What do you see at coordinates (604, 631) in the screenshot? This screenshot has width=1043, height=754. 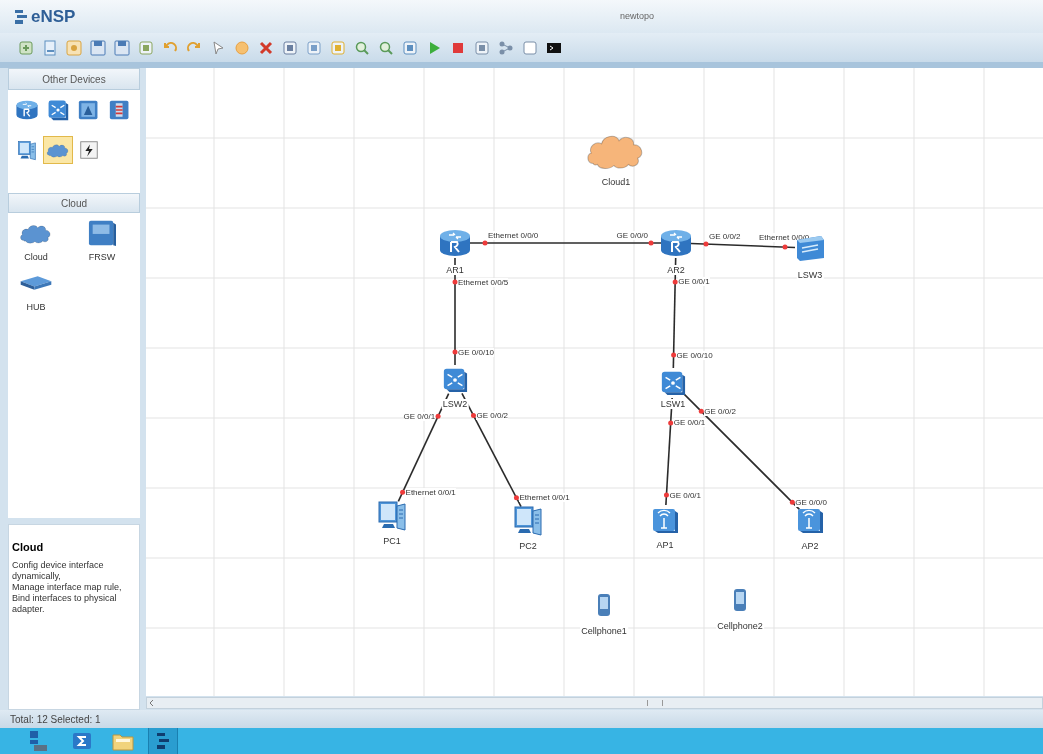 I see `device-label: Cellphone1` at bounding box center [604, 631].